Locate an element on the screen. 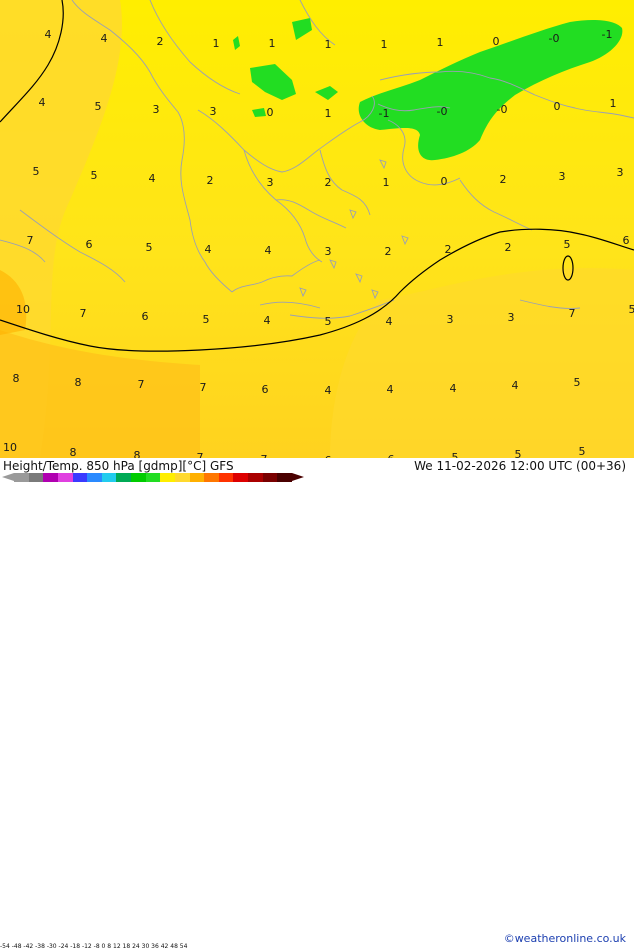  valid-datetime: We 11-02-2026 12:00 UTC (00+36) is located at coordinates (520, 466).